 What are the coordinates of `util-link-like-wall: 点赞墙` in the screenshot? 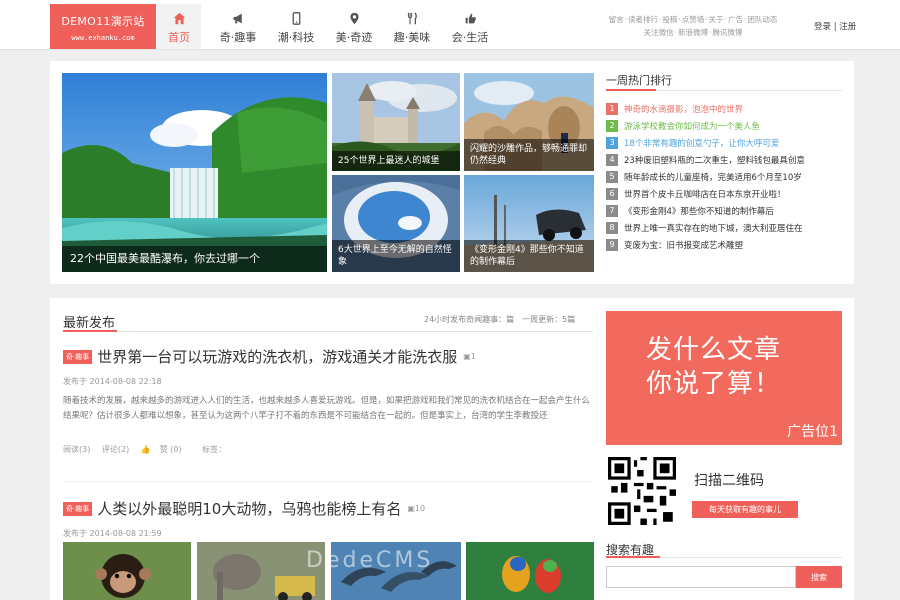 It's located at (693, 19).